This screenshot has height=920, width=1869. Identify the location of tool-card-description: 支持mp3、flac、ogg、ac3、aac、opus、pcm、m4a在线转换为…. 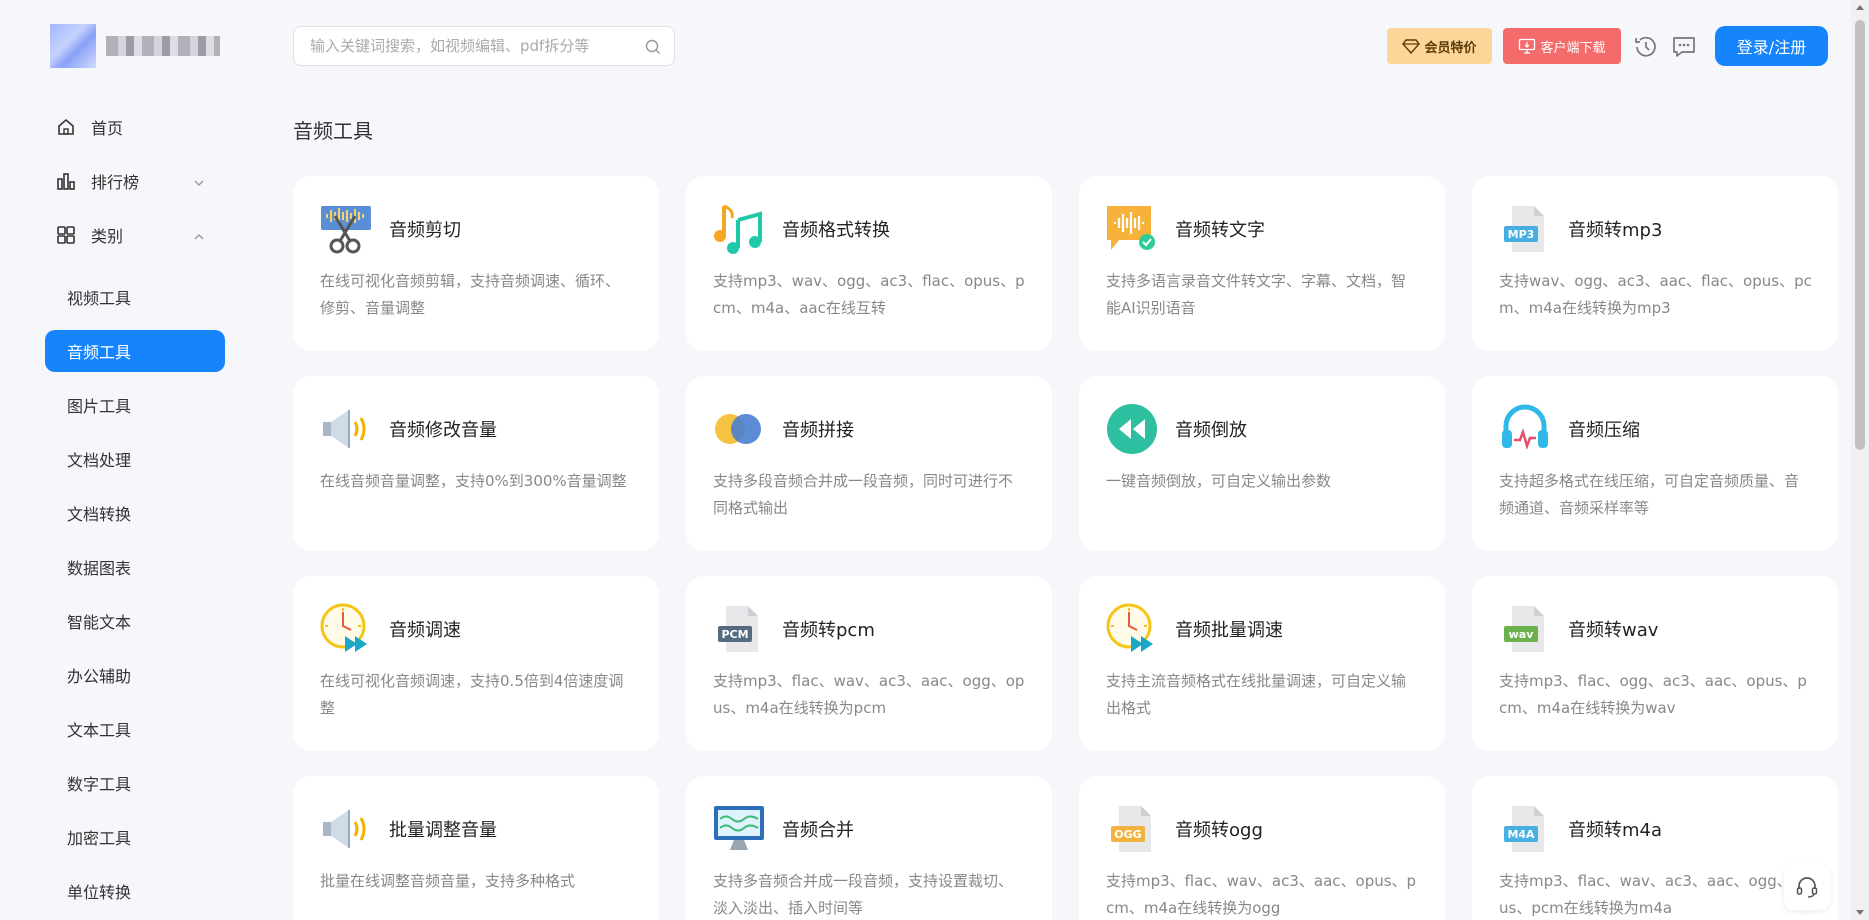
(1653, 694).